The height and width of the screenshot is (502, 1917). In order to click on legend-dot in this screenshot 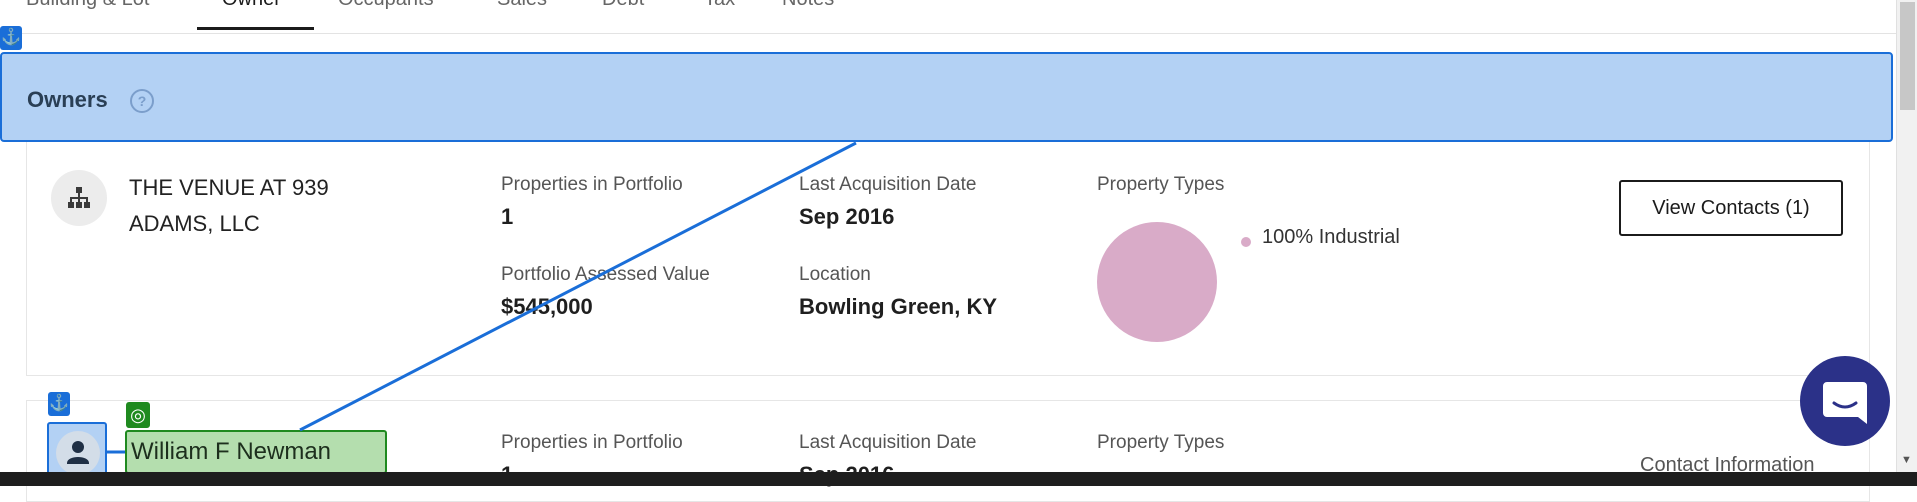, I will do `click(1246, 242)`.